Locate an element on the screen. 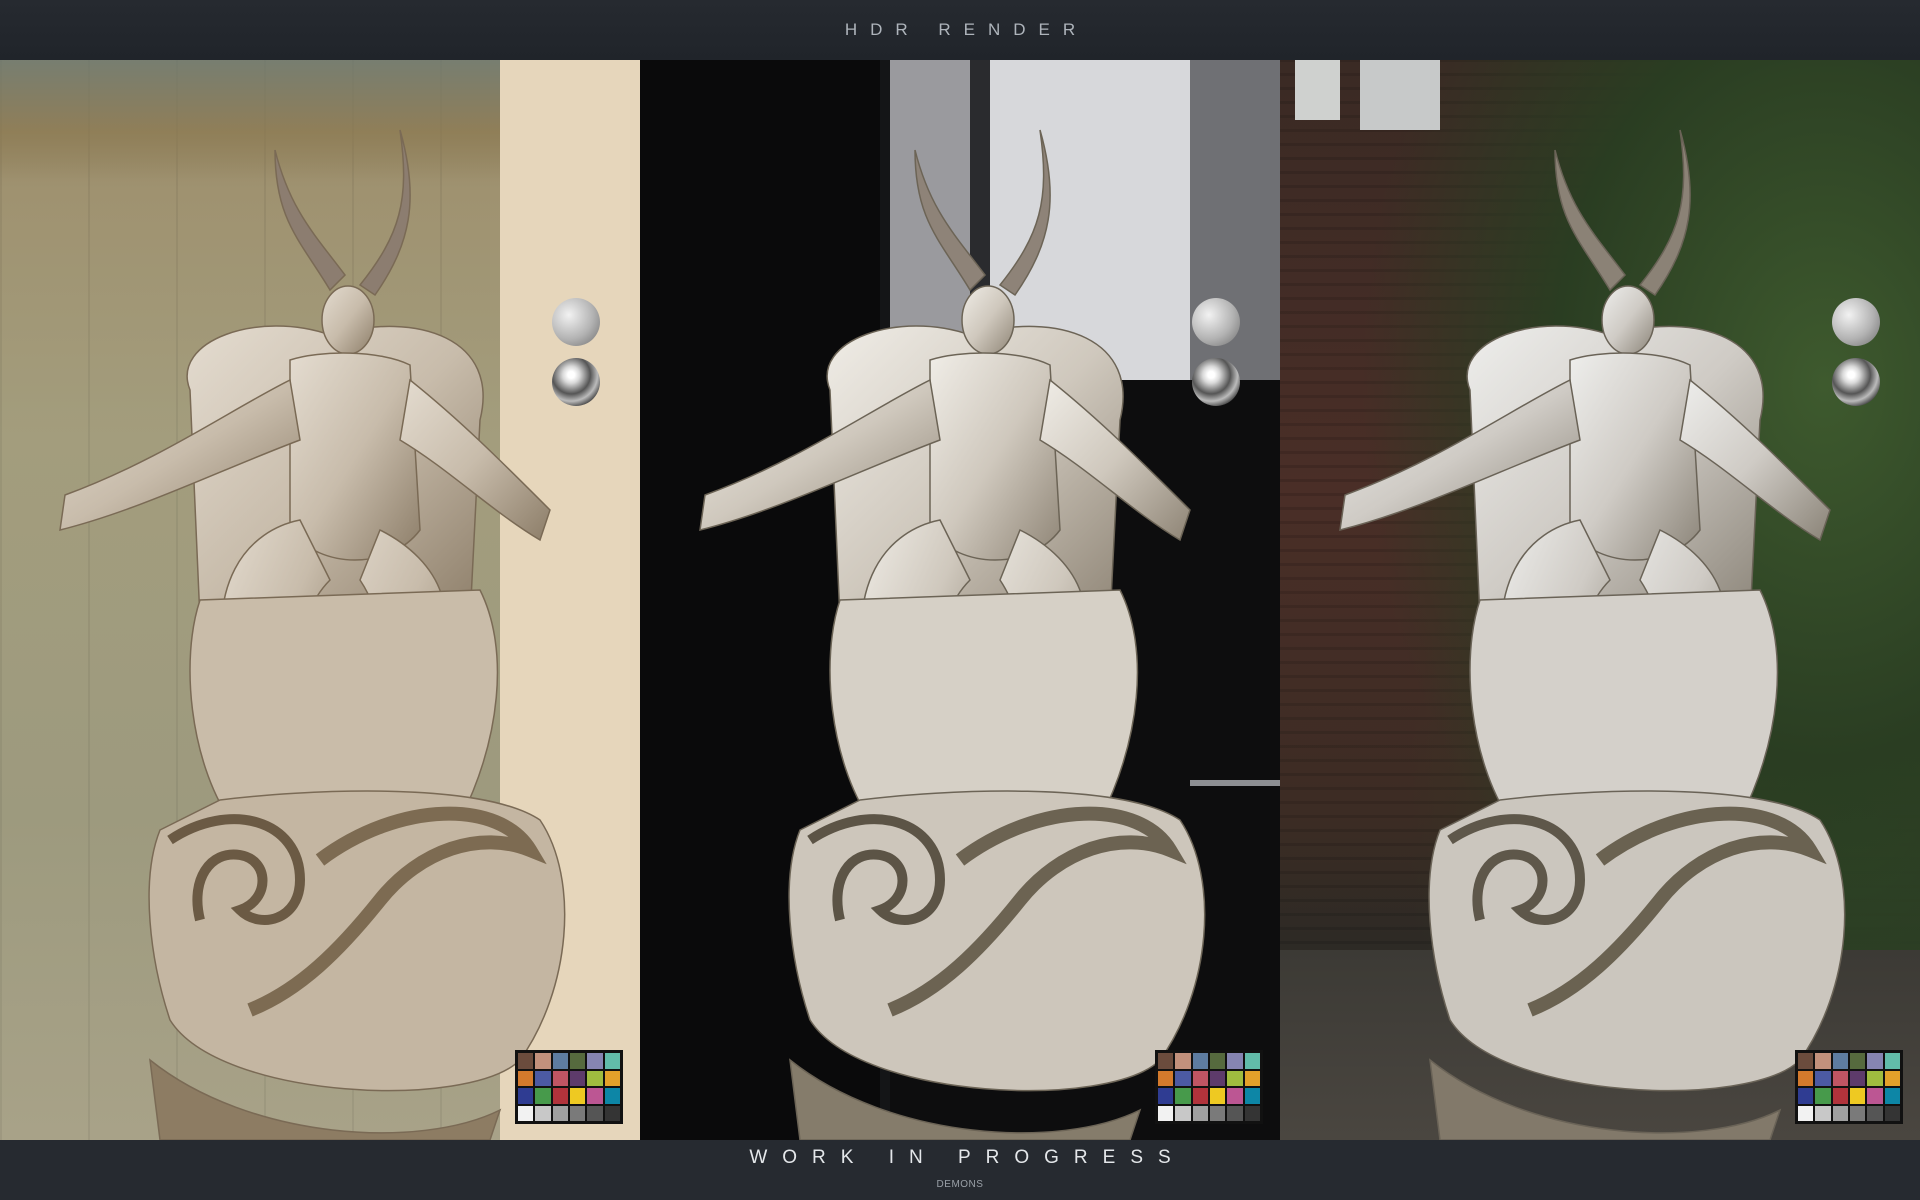 This screenshot has height=1200, width=1920. page-title: HDR RENDER is located at coordinates (966, 29).